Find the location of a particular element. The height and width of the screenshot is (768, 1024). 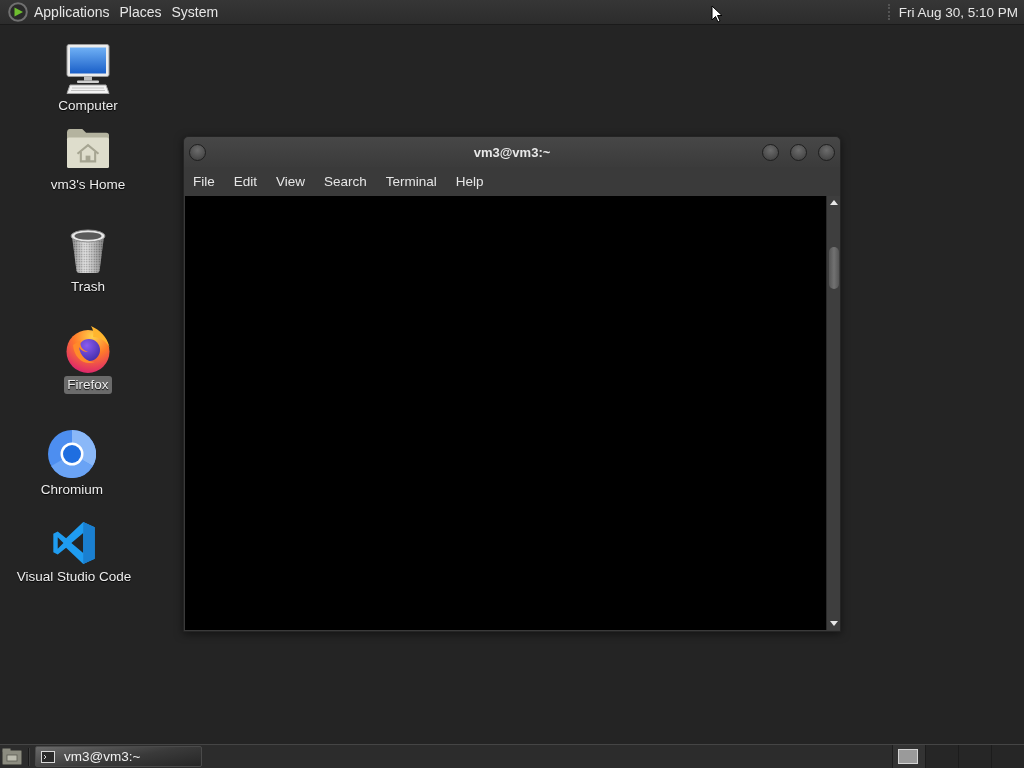

clock: Fri Aug 30, 5:10 PM is located at coordinates (959, 12).